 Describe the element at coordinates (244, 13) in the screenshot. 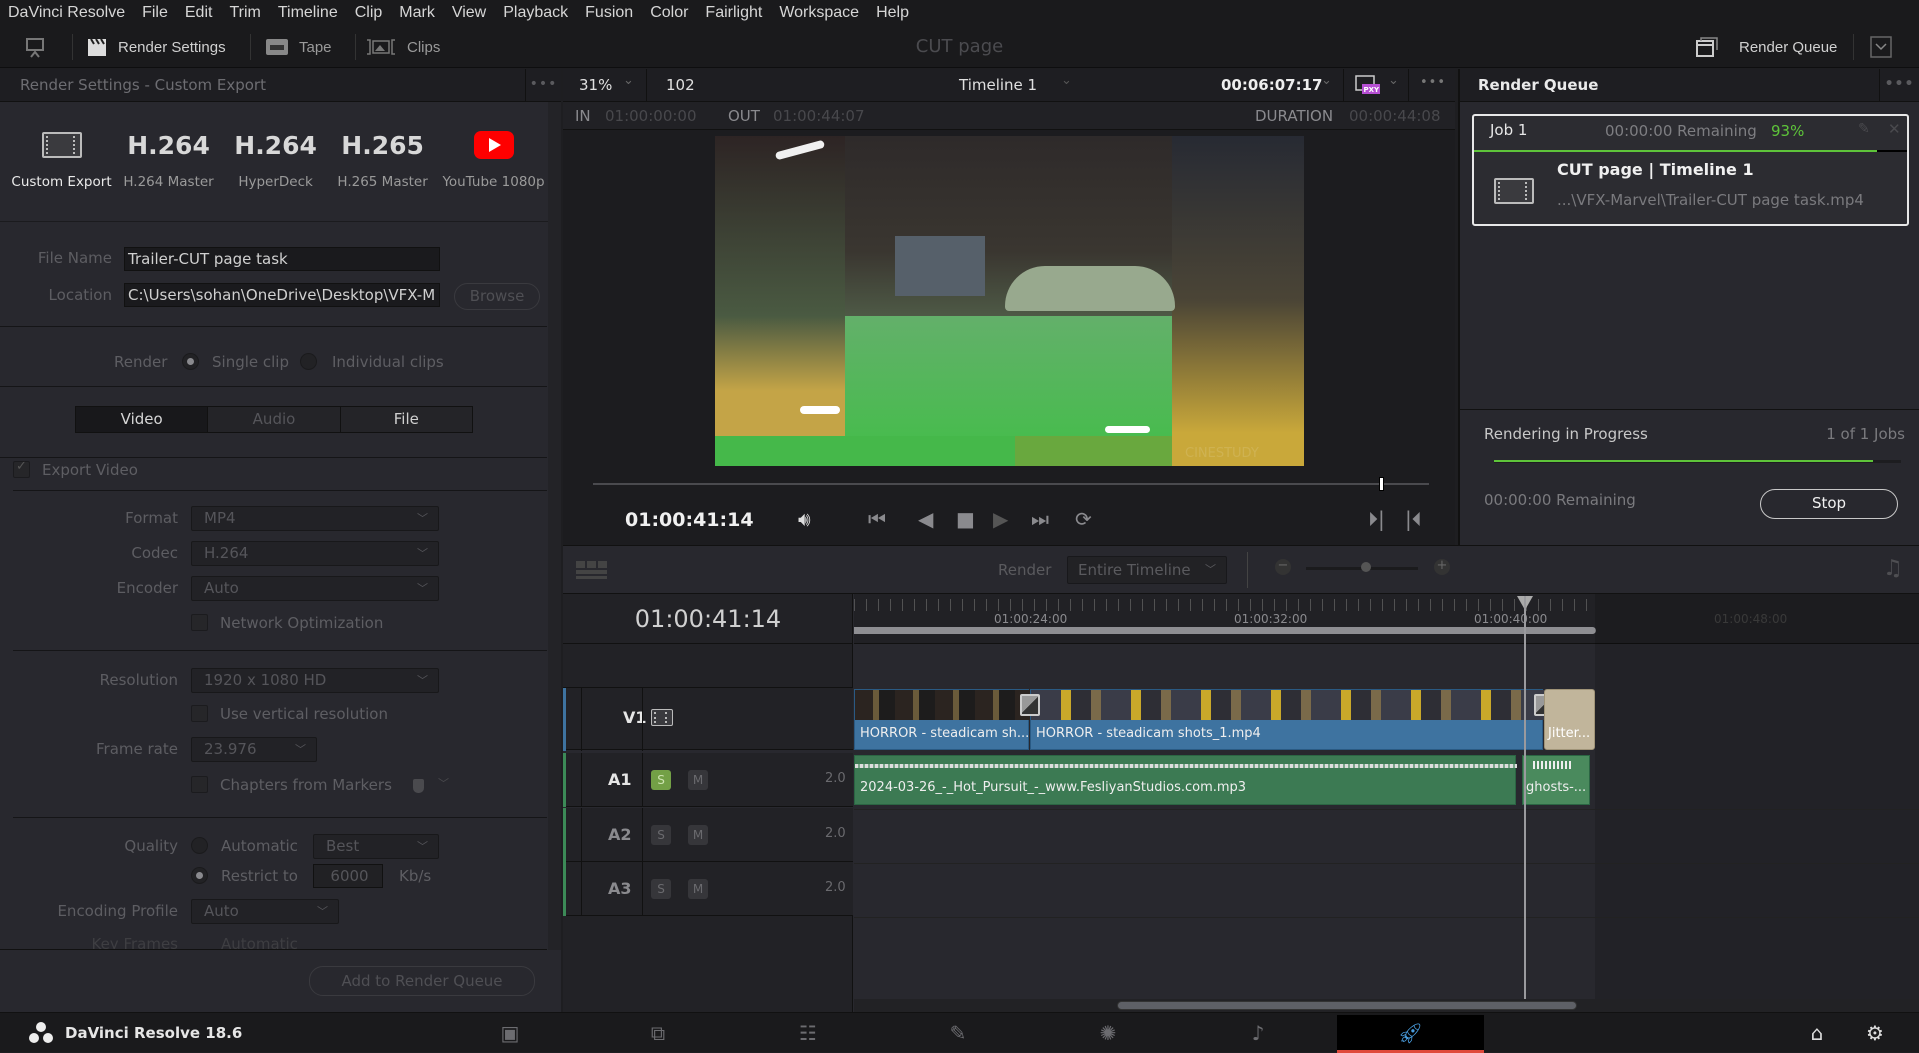

I see `menu-trim: Trim` at that location.